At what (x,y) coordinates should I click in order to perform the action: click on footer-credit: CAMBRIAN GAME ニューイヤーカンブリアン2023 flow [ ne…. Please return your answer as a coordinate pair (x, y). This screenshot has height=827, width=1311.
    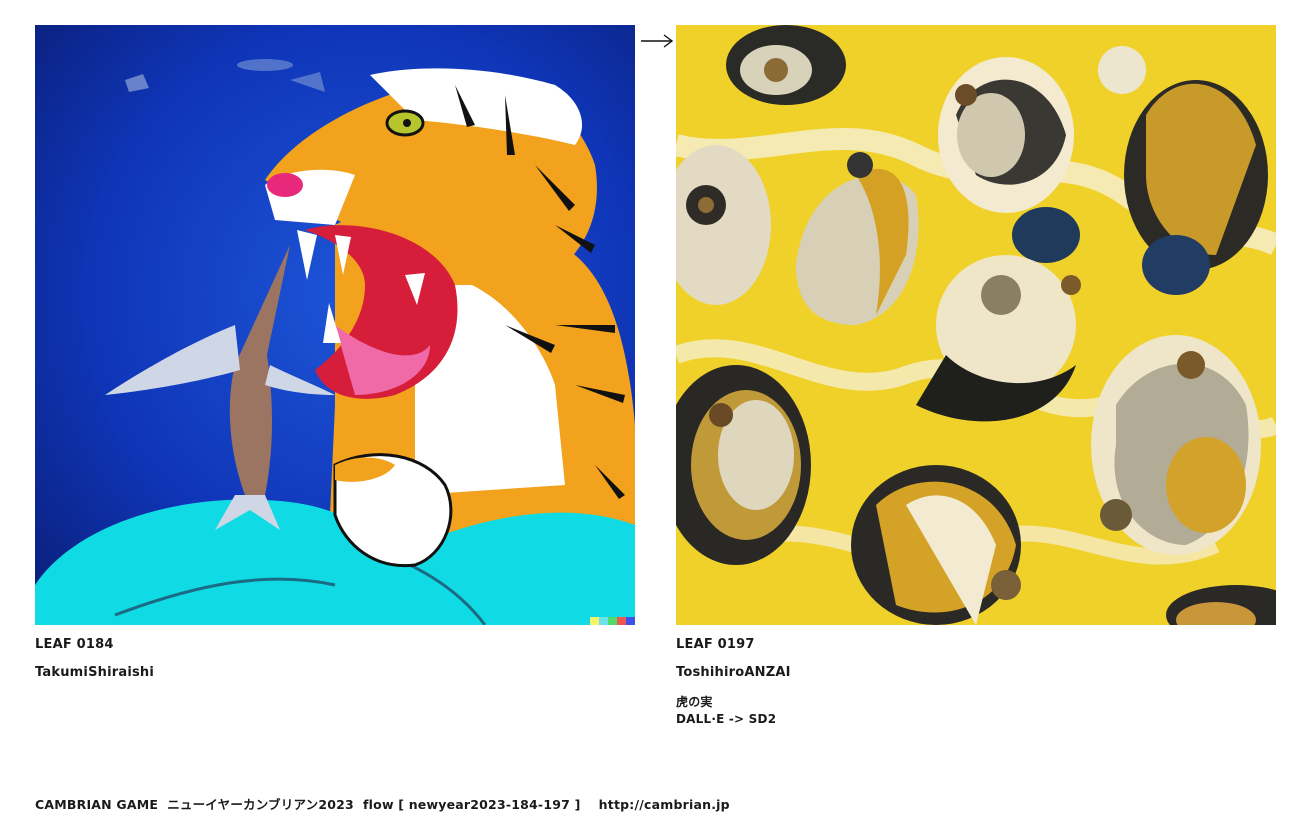
    Looking at the image, I should click on (382, 803).